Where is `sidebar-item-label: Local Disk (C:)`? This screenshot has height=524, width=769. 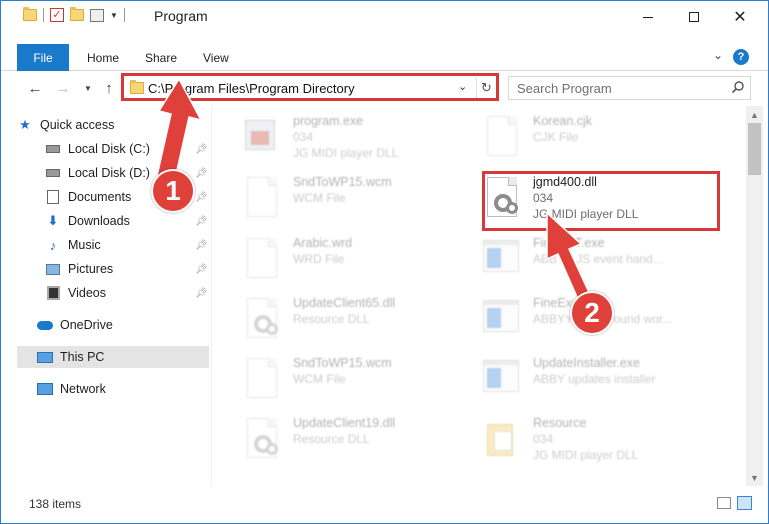
sidebar-item-label: Local Disk (C:) is located at coordinates (109, 149).